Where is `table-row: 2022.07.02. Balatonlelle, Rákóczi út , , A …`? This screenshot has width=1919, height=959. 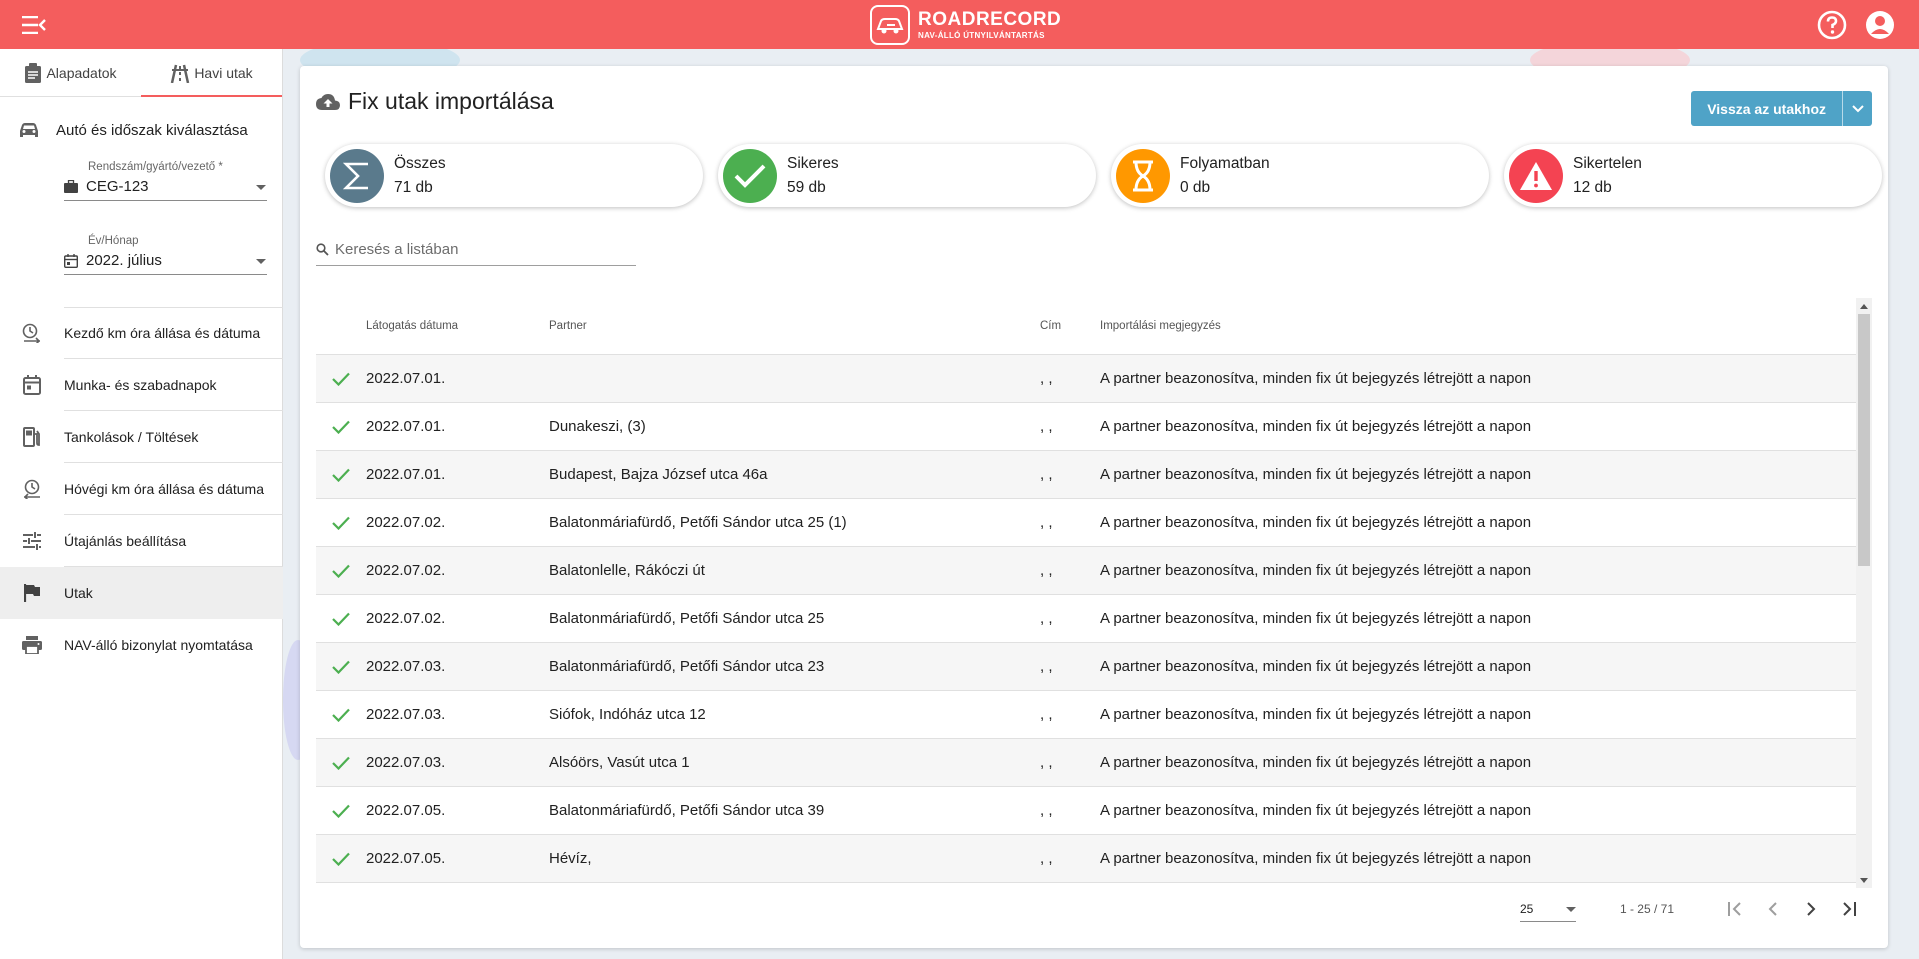
table-row: 2022.07.02. Balatonlelle, Rákóczi út , , A … is located at coordinates (1086, 571).